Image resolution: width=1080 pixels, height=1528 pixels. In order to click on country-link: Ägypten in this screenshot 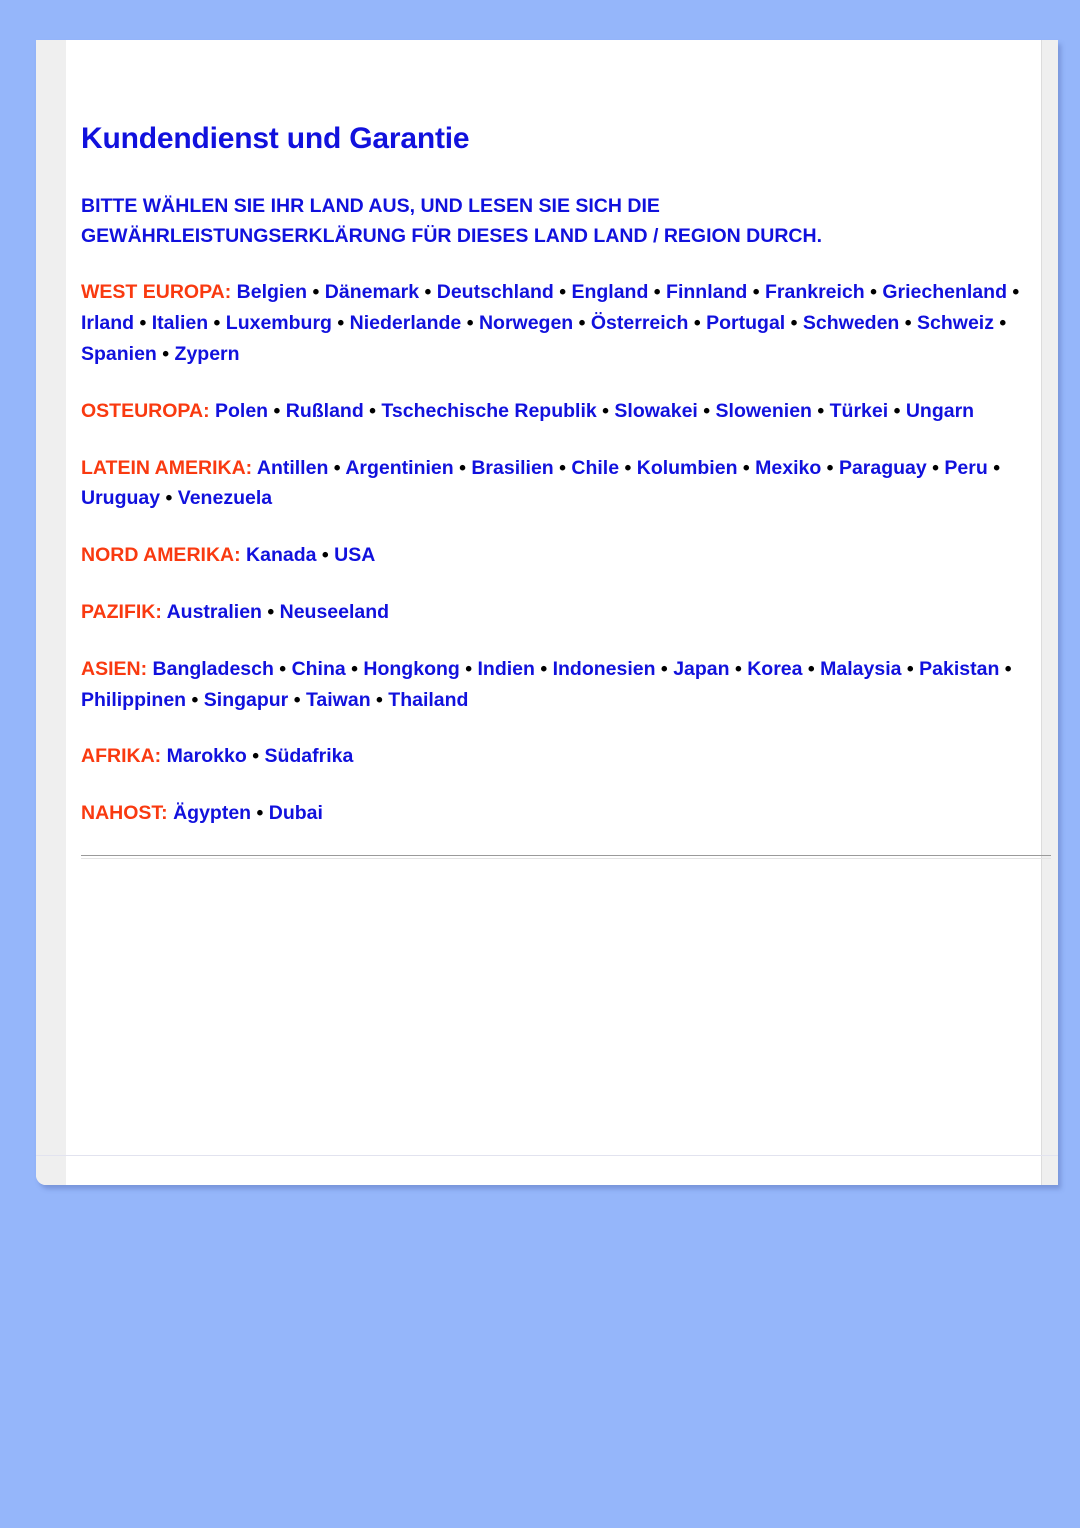, I will do `click(212, 813)`.